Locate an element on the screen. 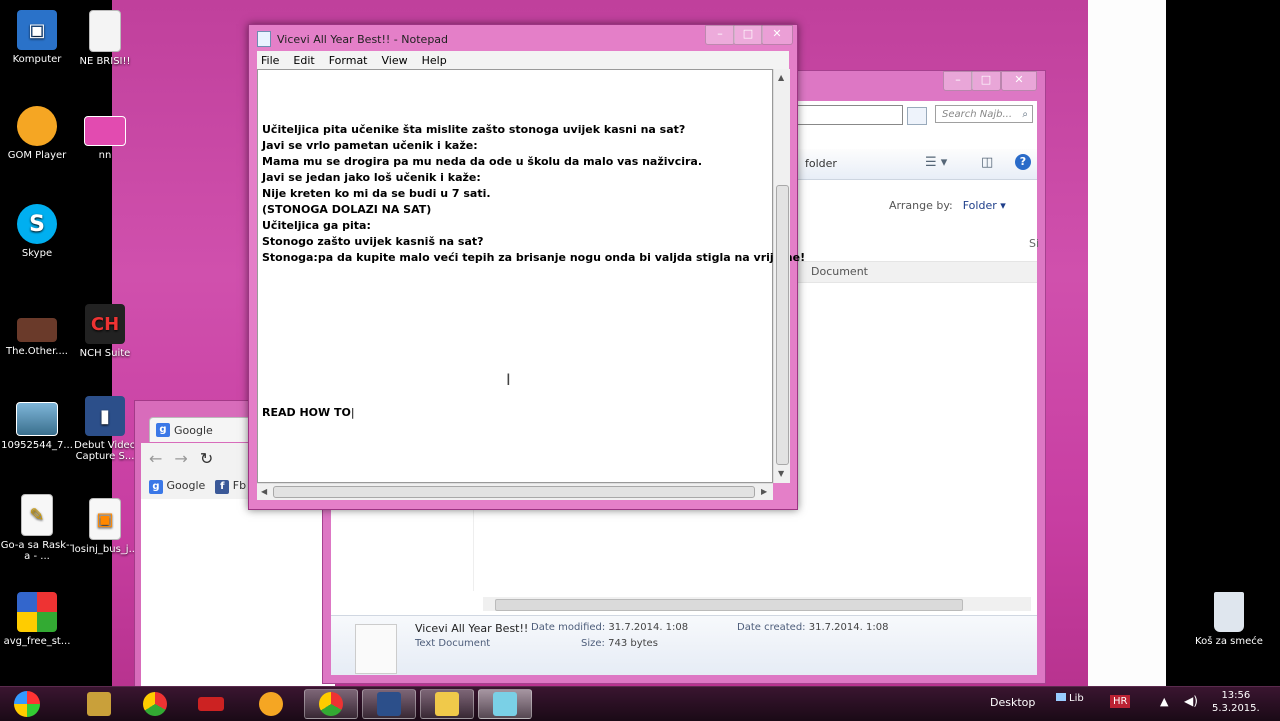 Image resolution: width=1280 pixels, height=721 pixels. arrange-by-dropdown: Folder ▾ is located at coordinates (984, 205).